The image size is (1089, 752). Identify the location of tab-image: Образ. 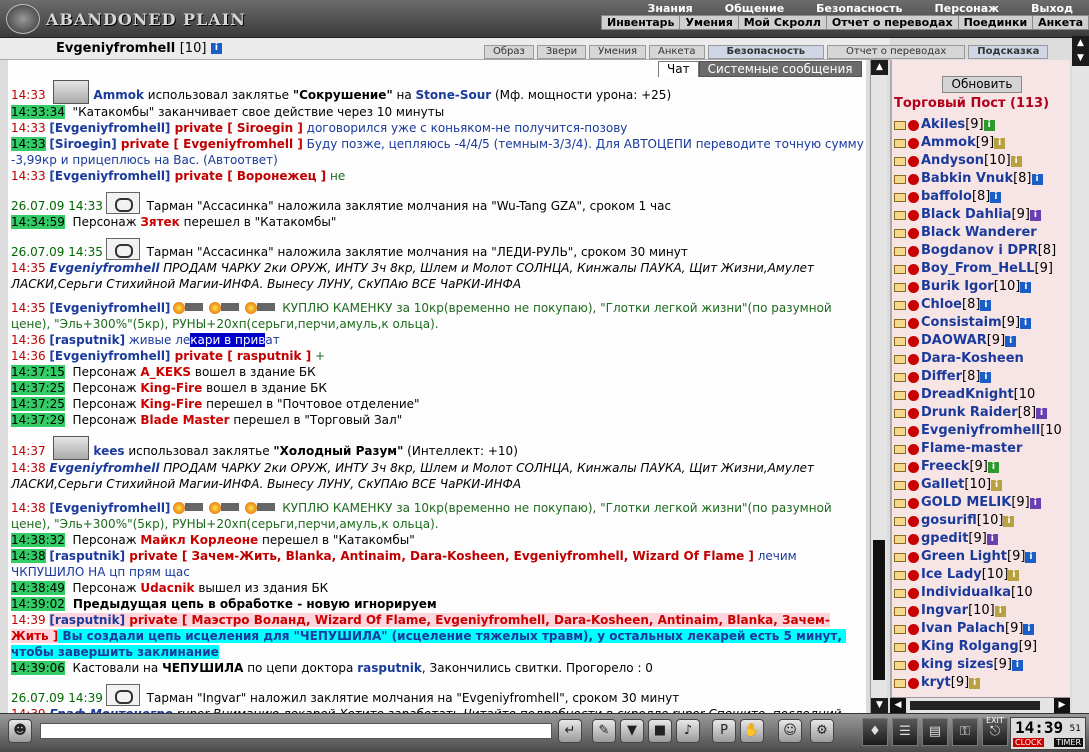
(509, 52).